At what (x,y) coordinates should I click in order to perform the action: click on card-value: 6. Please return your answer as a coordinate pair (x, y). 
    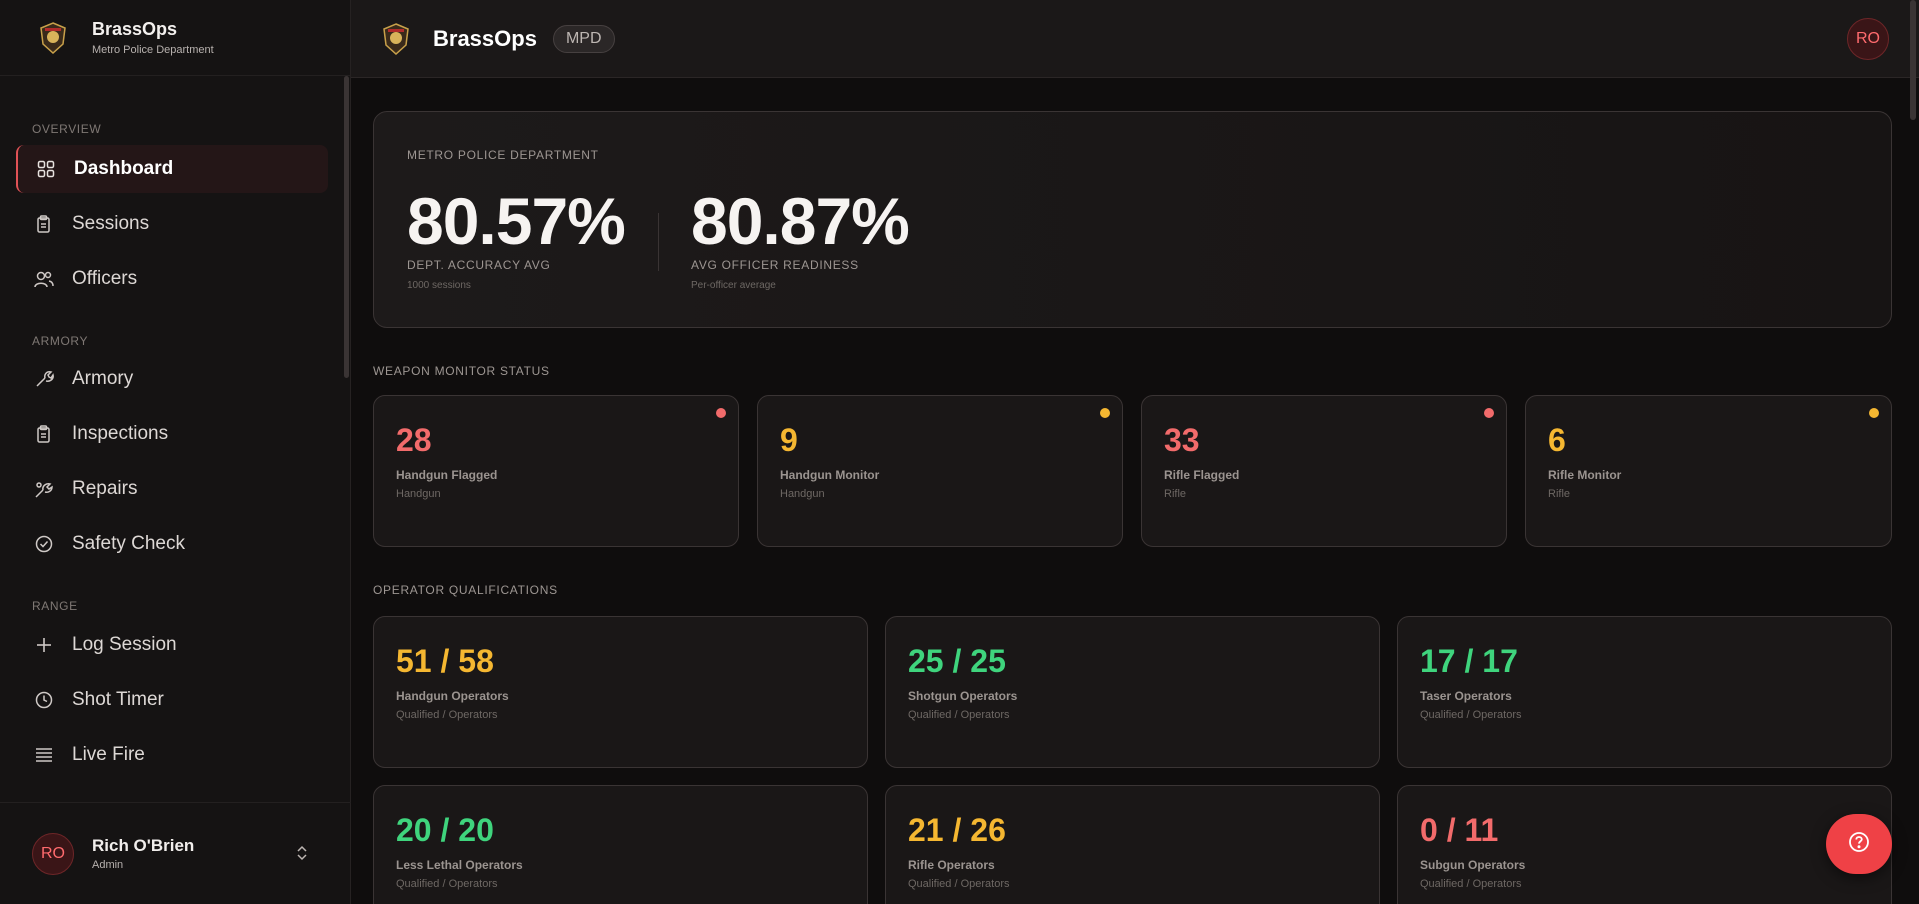
    Looking at the image, I should click on (1557, 440).